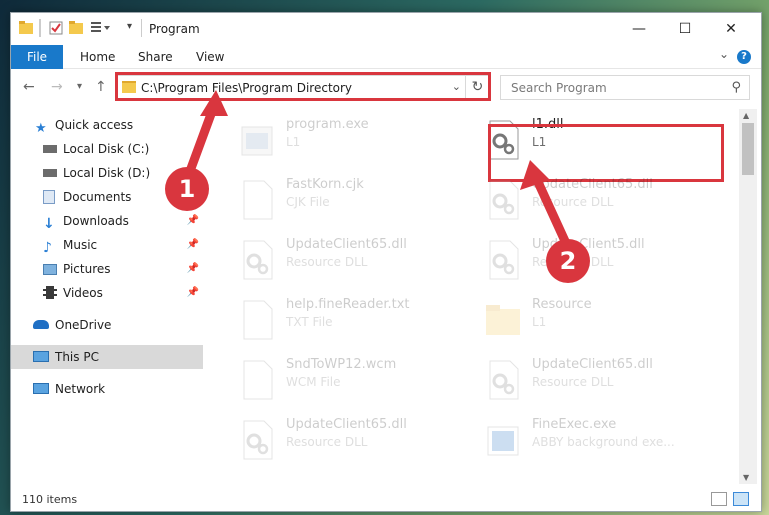 Image resolution: width=769 pixels, height=515 pixels. What do you see at coordinates (574, 424) in the screenshot?
I see `file-name: FineExec.exe` at bounding box center [574, 424].